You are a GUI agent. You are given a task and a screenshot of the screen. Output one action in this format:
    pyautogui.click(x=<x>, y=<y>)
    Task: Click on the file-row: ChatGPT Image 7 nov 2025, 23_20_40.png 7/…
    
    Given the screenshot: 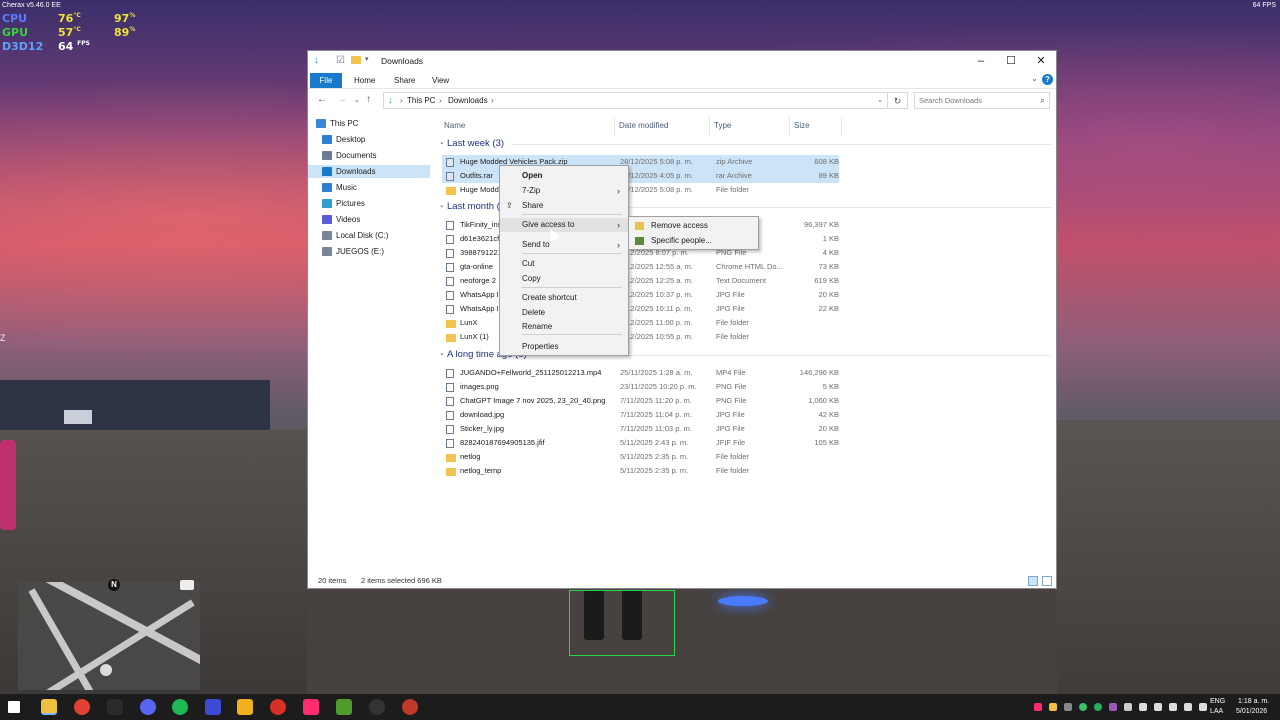 What is the action you would take?
    pyautogui.click(x=640, y=401)
    